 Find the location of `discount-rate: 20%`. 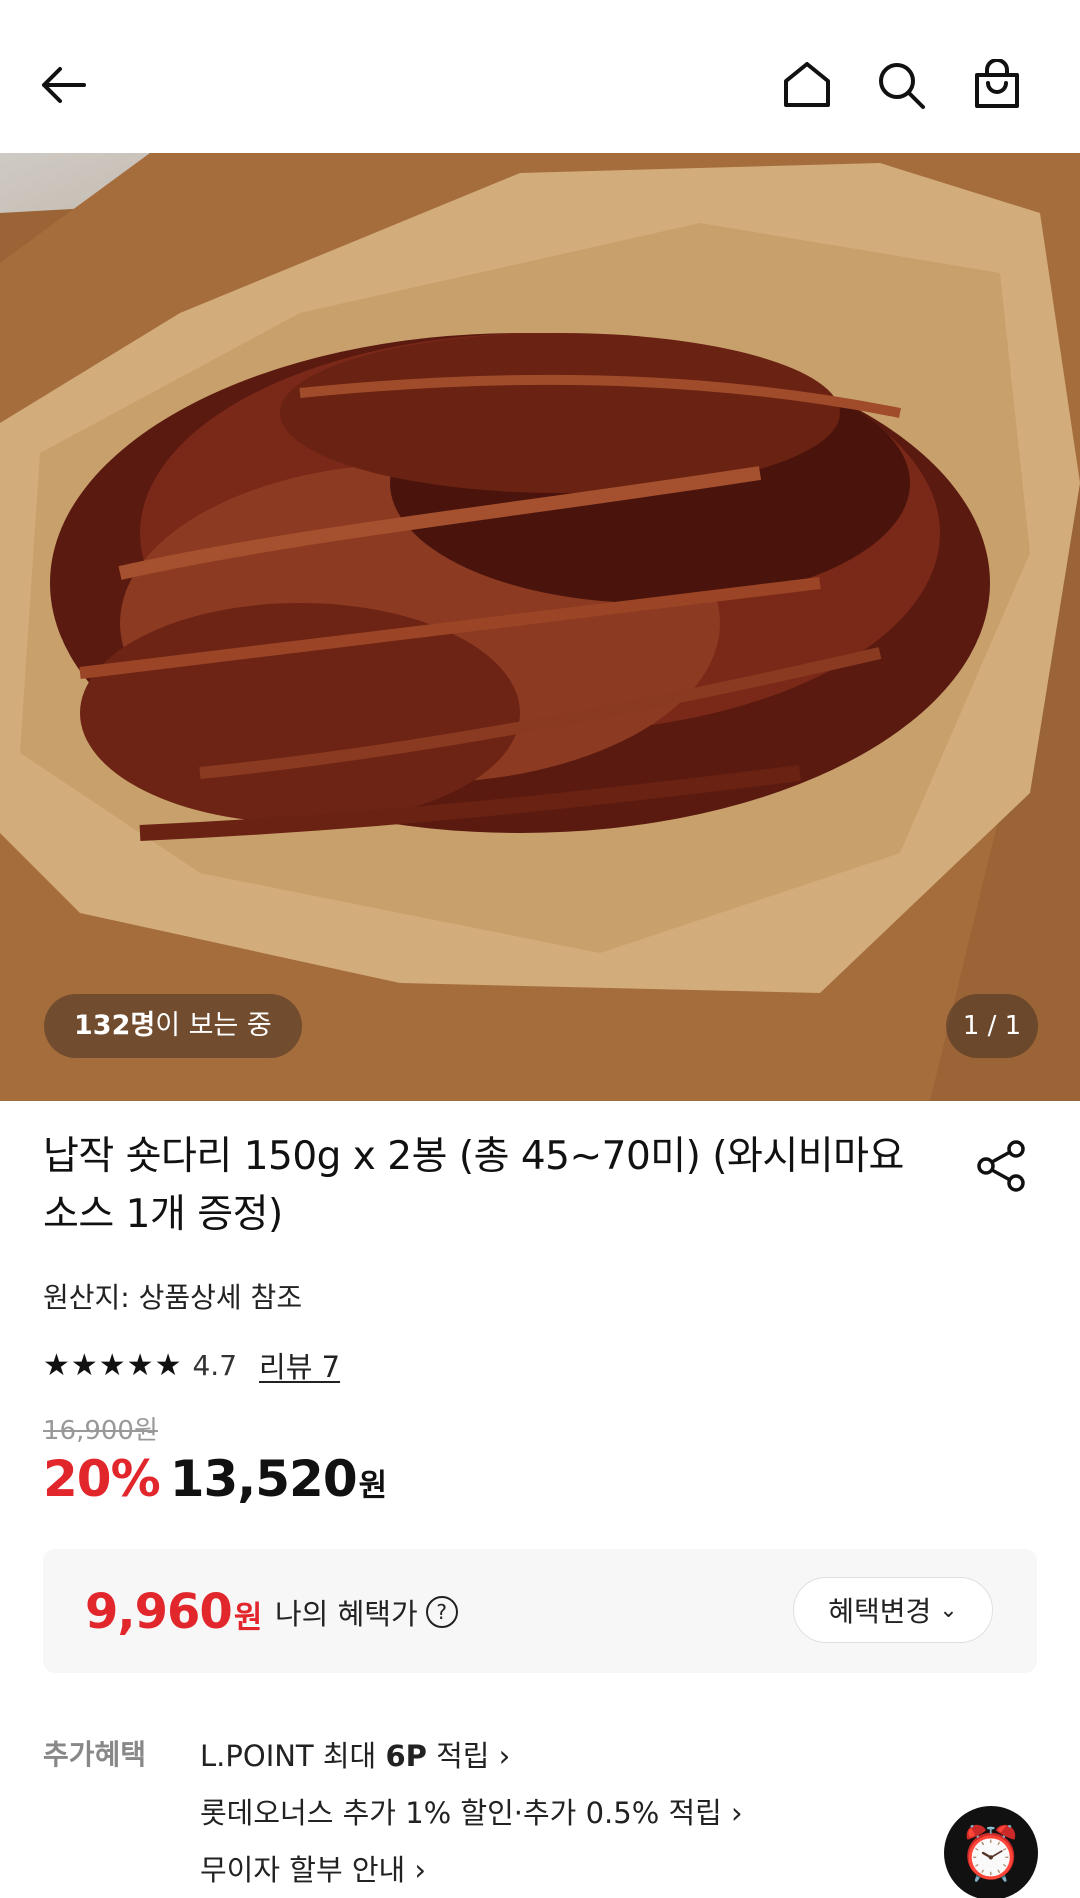

discount-rate: 20% is located at coordinates (102, 1479).